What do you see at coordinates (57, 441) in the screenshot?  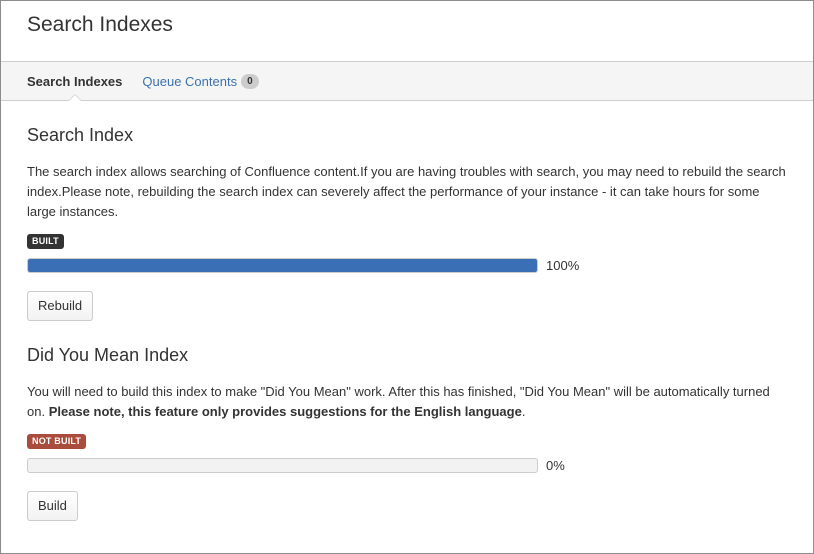 I see `did-you-mean-status-badge: NOT BUILT` at bounding box center [57, 441].